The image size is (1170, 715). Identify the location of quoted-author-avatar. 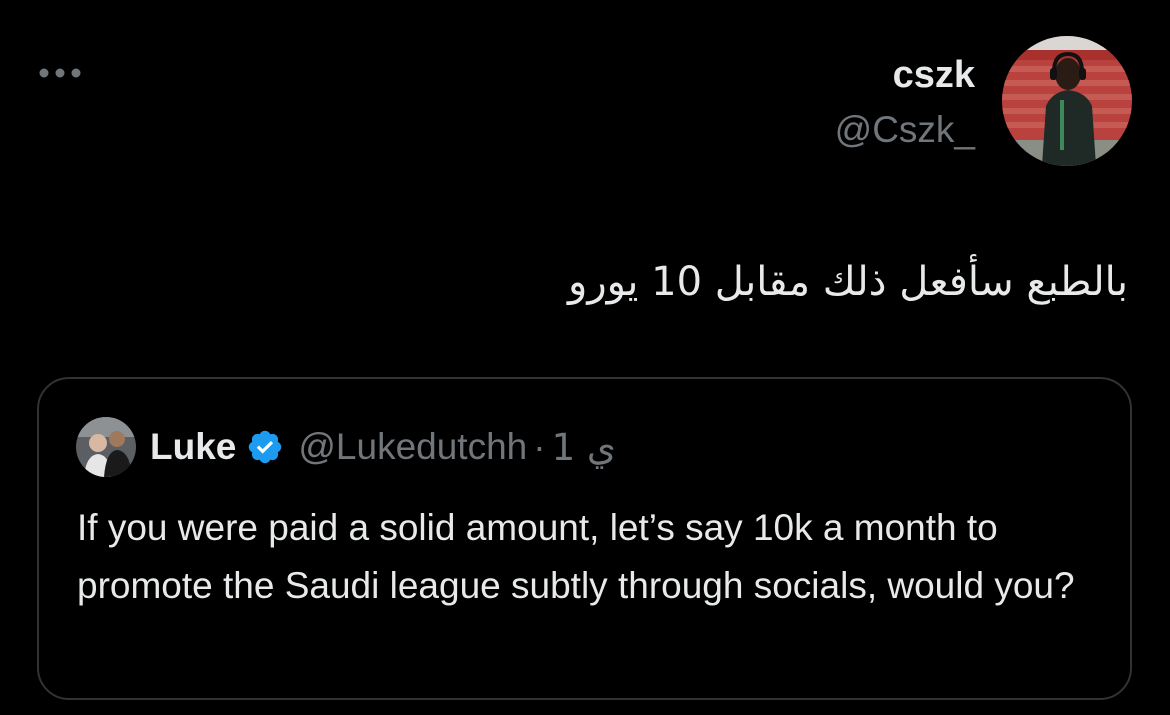
(106, 447).